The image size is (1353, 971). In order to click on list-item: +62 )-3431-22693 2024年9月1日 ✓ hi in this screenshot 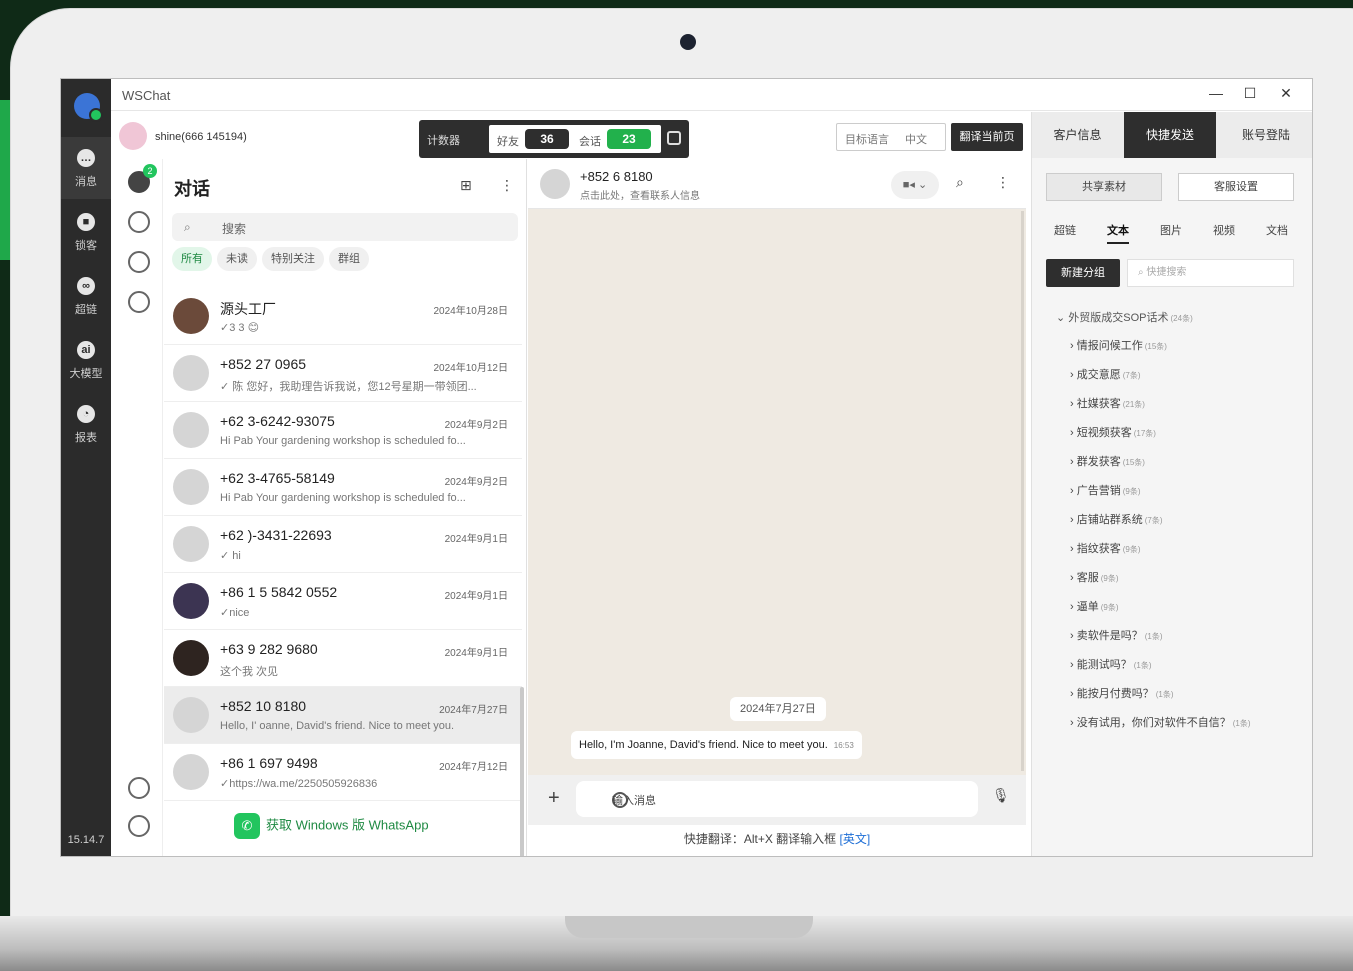, I will do `click(343, 544)`.